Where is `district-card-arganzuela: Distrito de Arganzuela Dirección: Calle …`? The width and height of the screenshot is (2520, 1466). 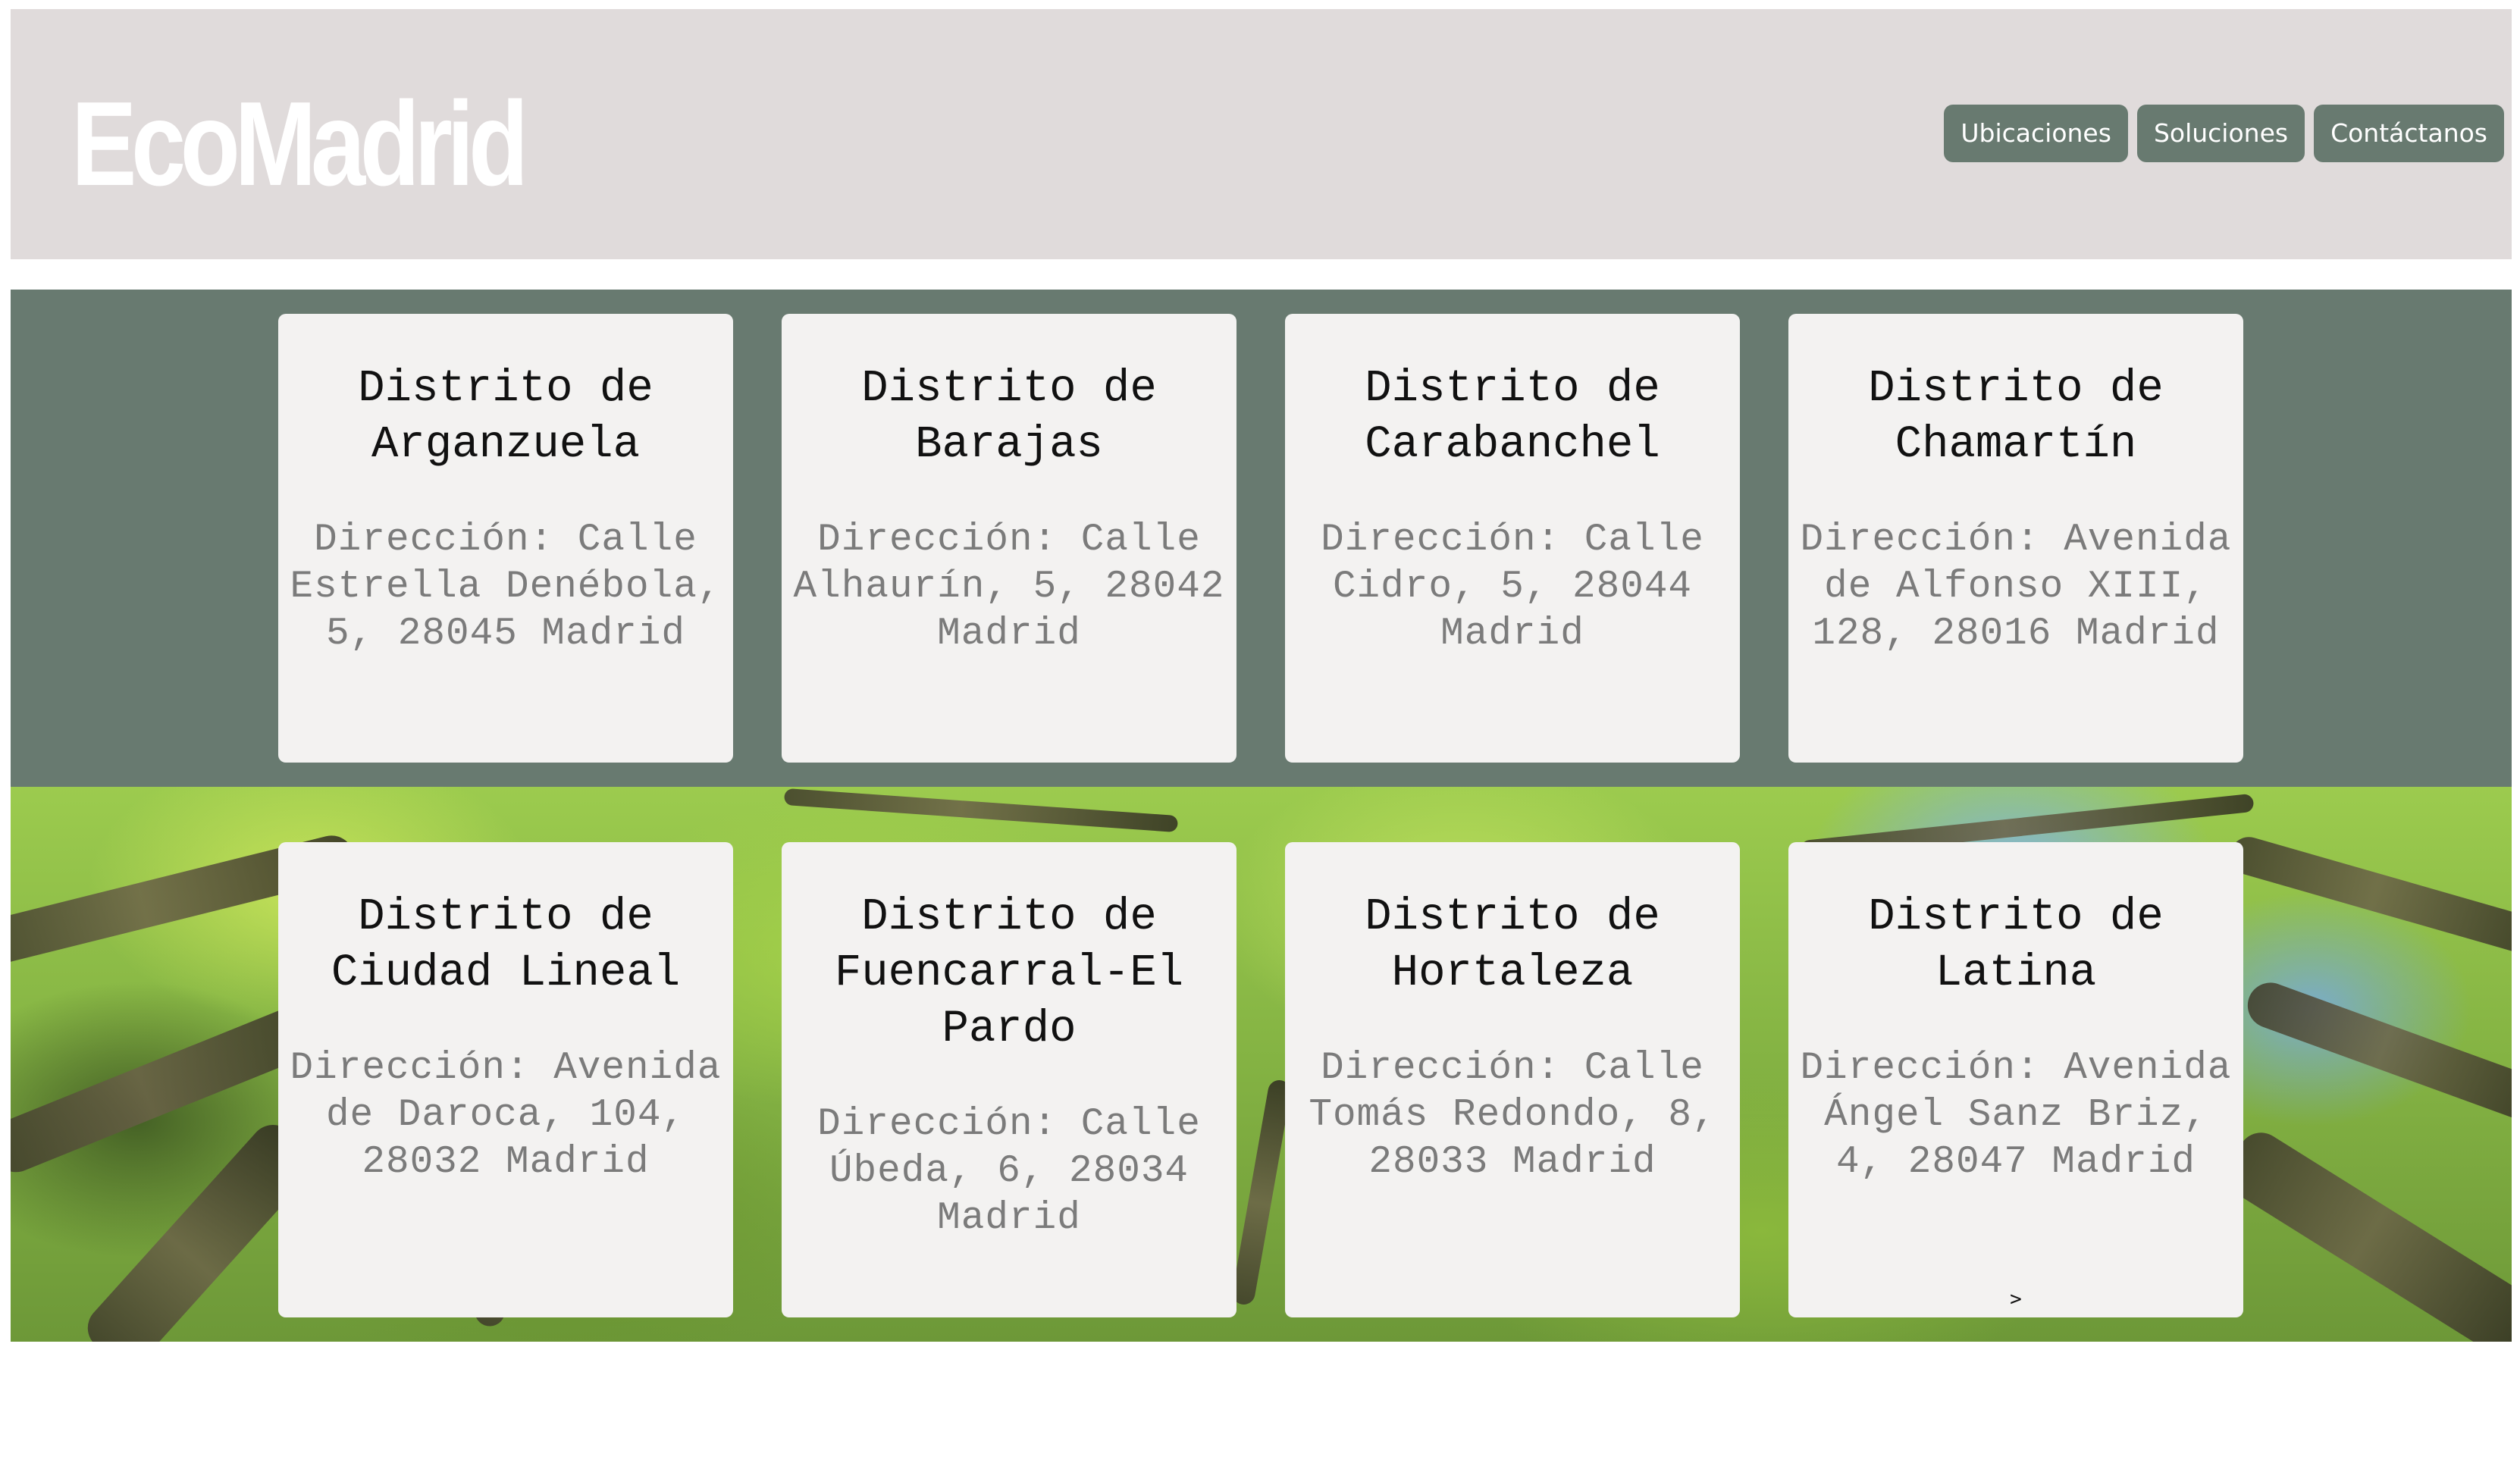
district-card-arganzuela: Distrito de Arganzuela Dirección: Calle … is located at coordinates (506, 538).